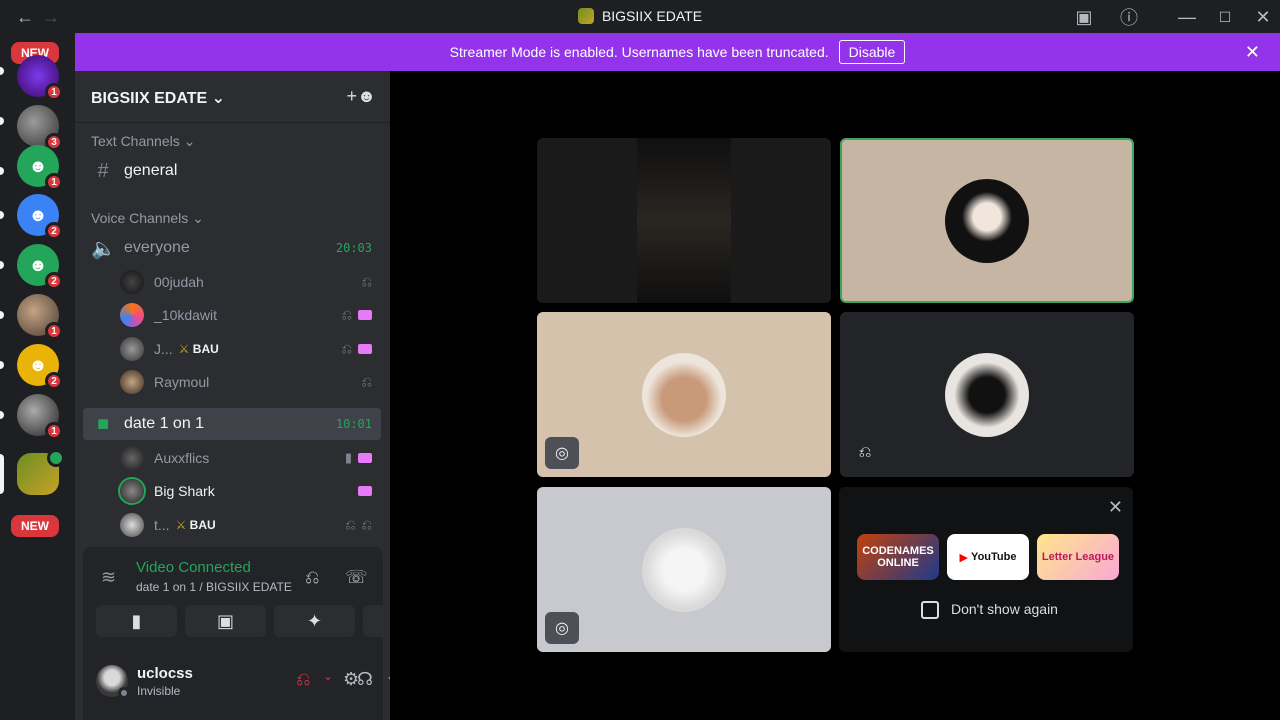 The width and height of the screenshot is (1280, 720). What do you see at coordinates (328, 676) in the screenshot?
I see `mic-options-chevron-icon: ⌄` at bounding box center [328, 676].